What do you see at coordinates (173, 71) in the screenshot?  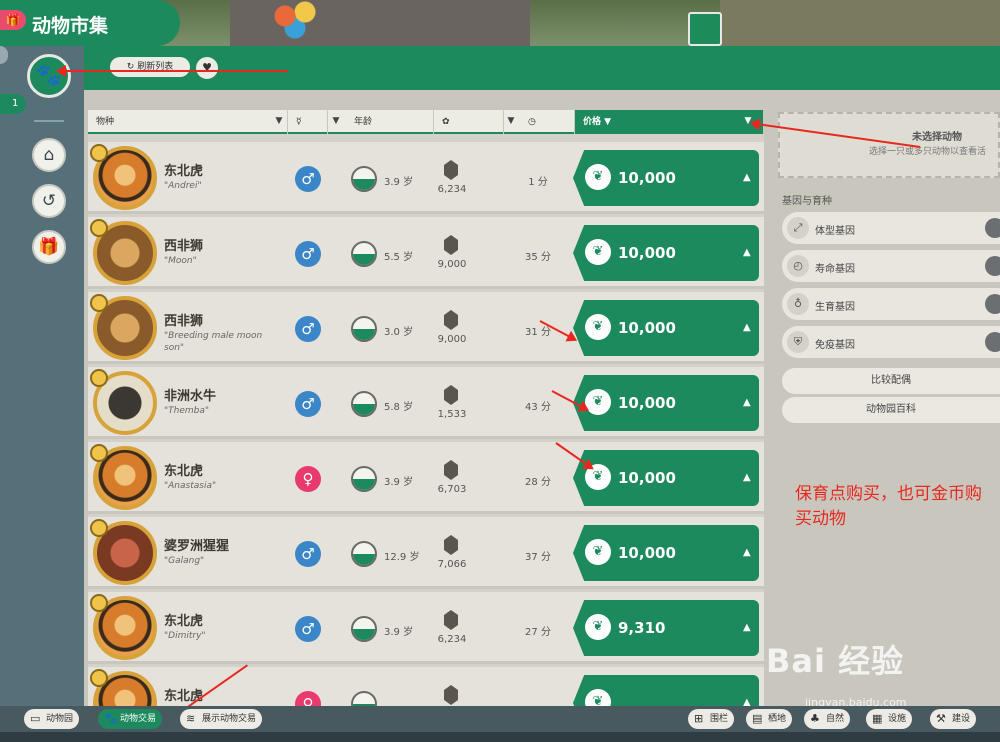 I see `annotation-arrow` at bounding box center [173, 71].